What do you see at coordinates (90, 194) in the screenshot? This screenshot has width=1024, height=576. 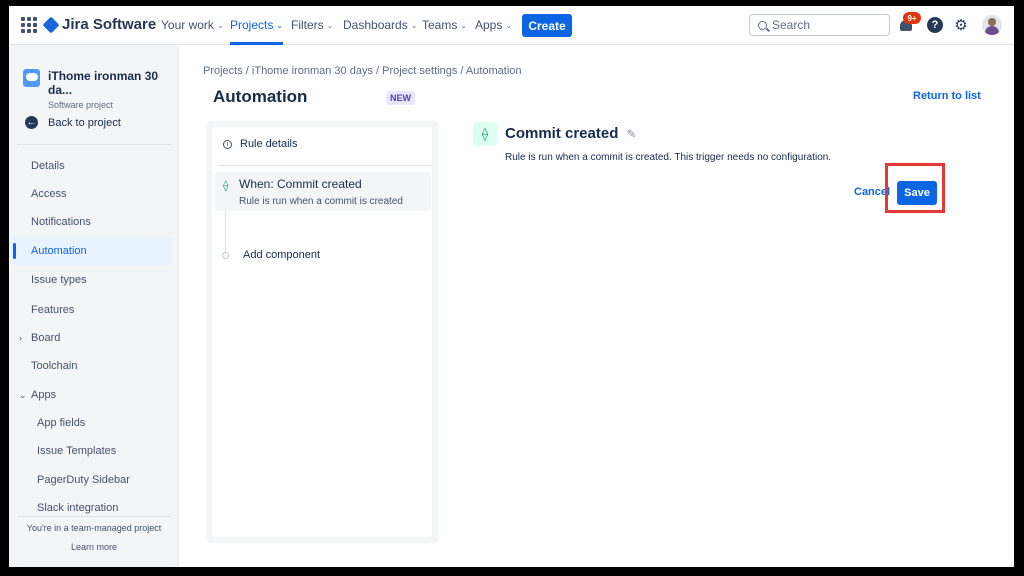 I see `sidebar-item-access: Access` at bounding box center [90, 194].